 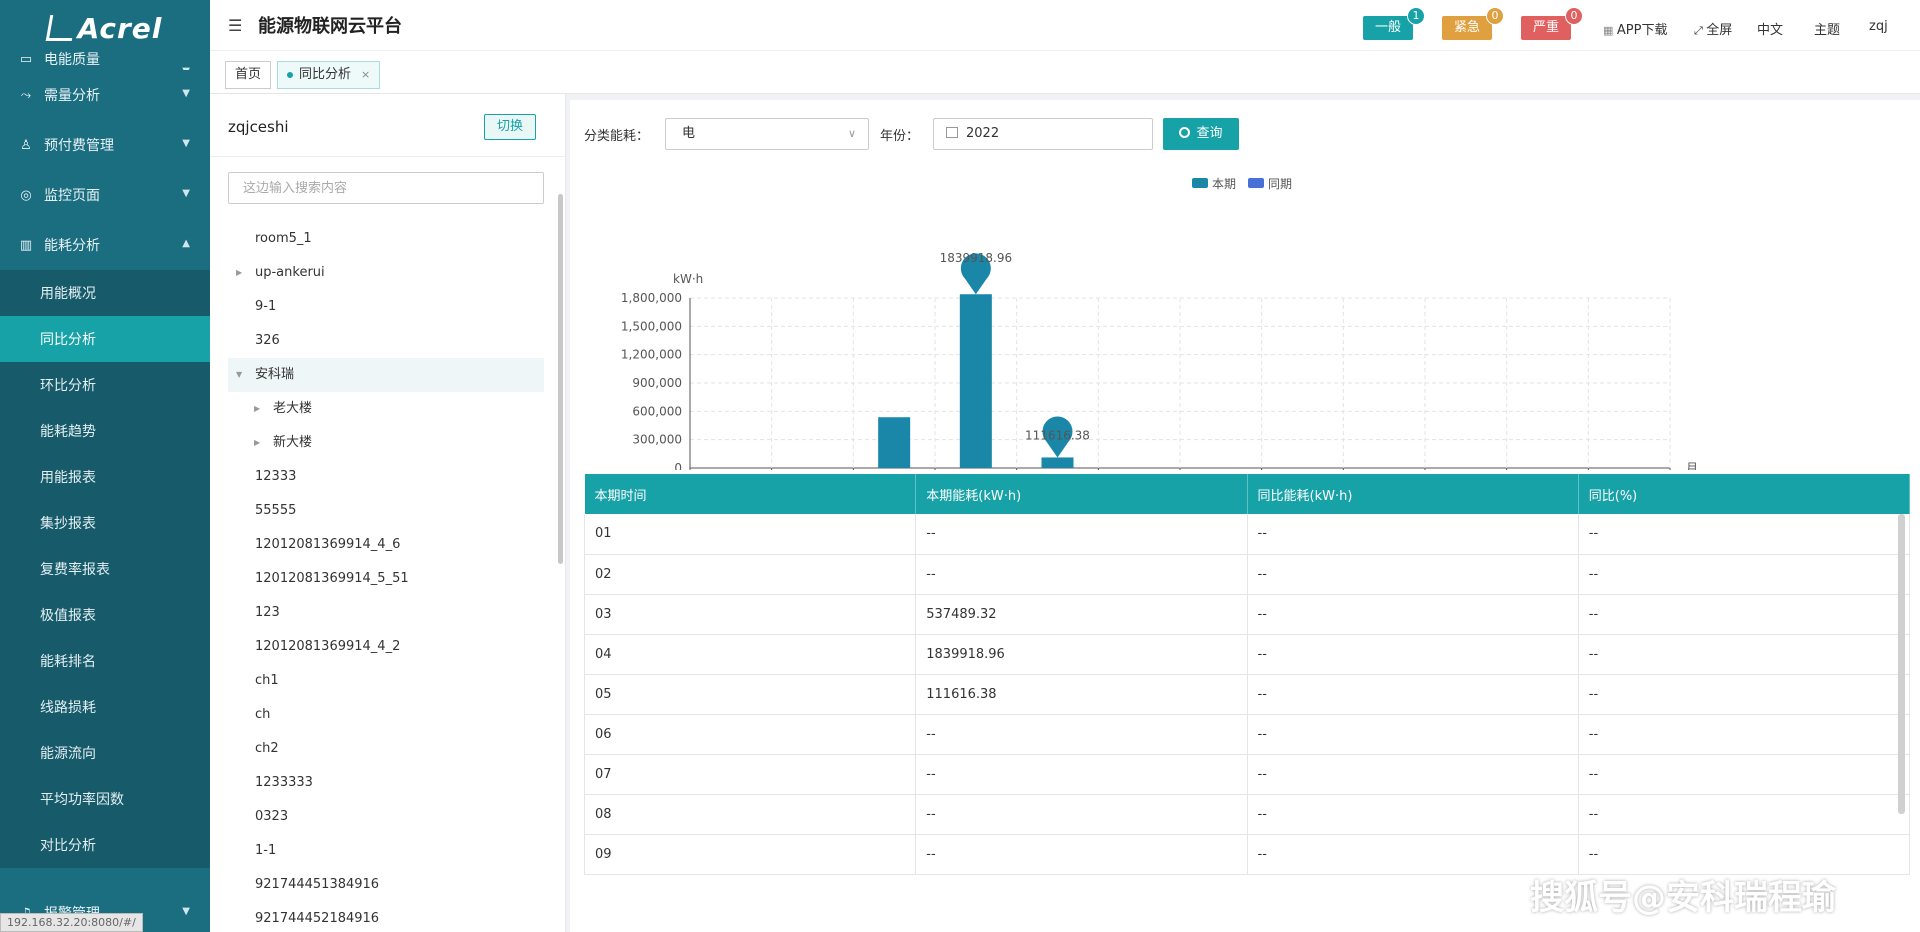 I want to click on alarm-general-button: 一般 1, so click(x=1394, y=23).